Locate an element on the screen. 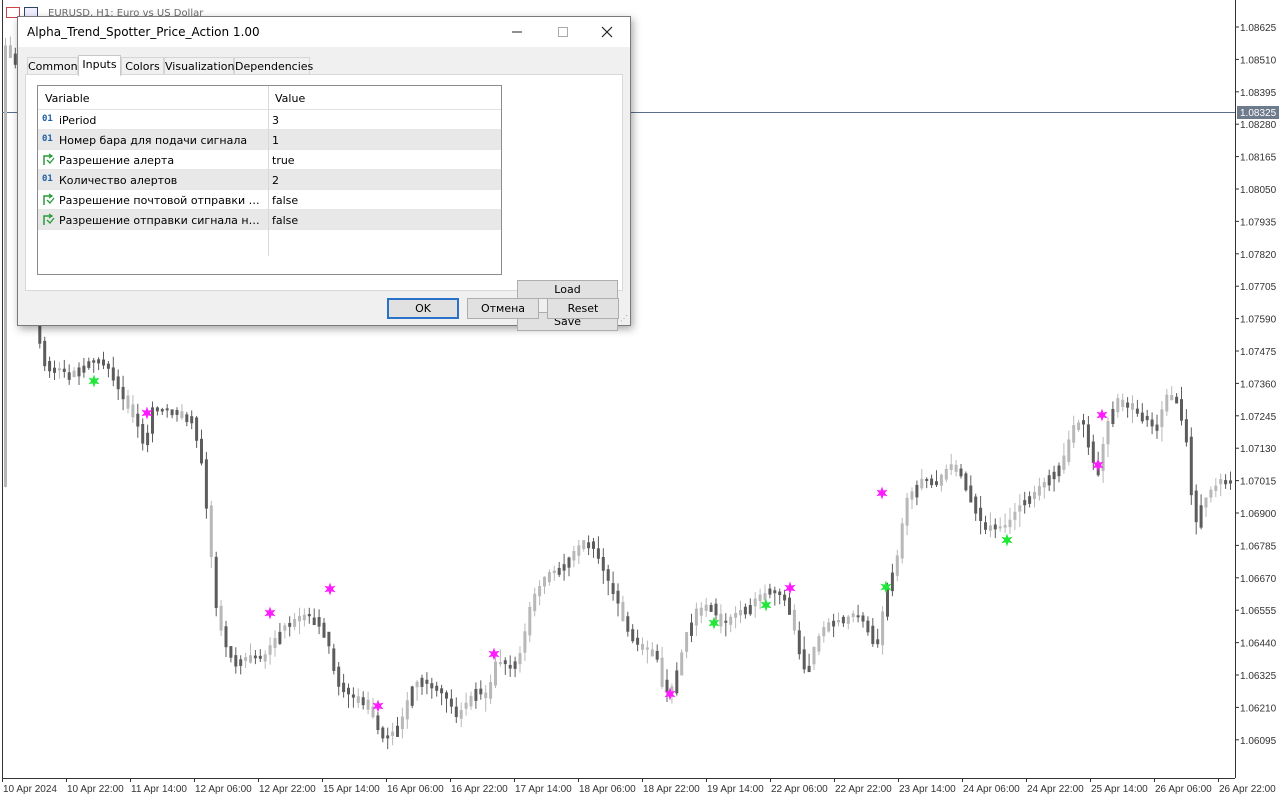 This screenshot has height=800, width=1280. tab-inputs: Inputs is located at coordinates (99, 65).